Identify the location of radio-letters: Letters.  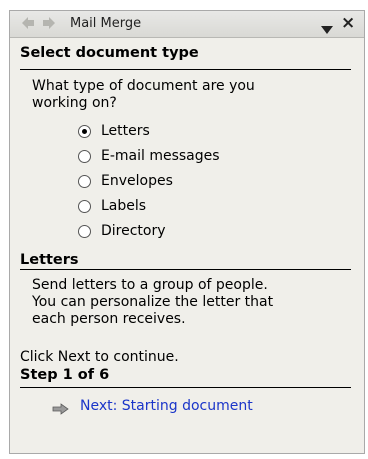
(114, 131).